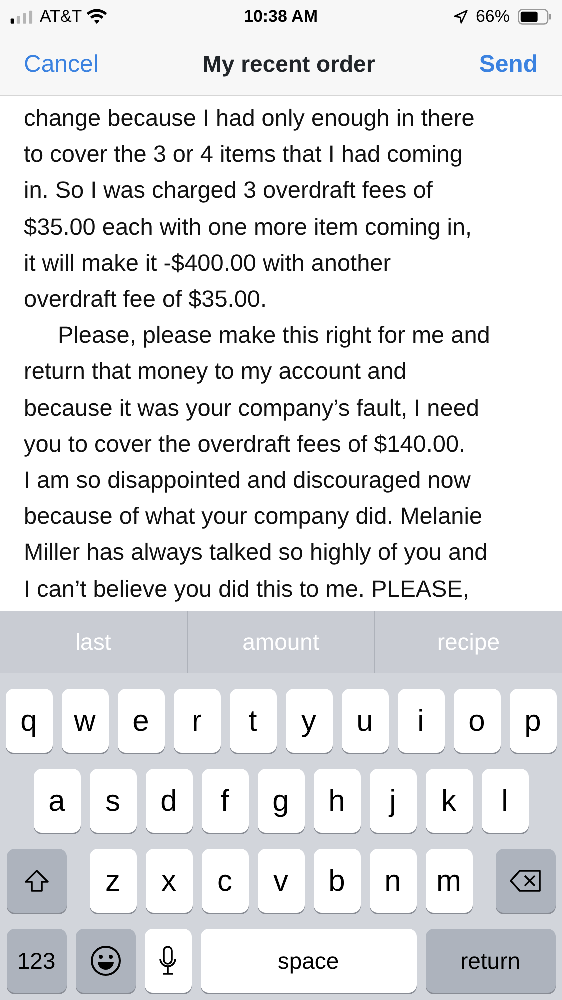  Describe the element at coordinates (113, 801) in the screenshot. I see `keyboard-key: s` at that location.